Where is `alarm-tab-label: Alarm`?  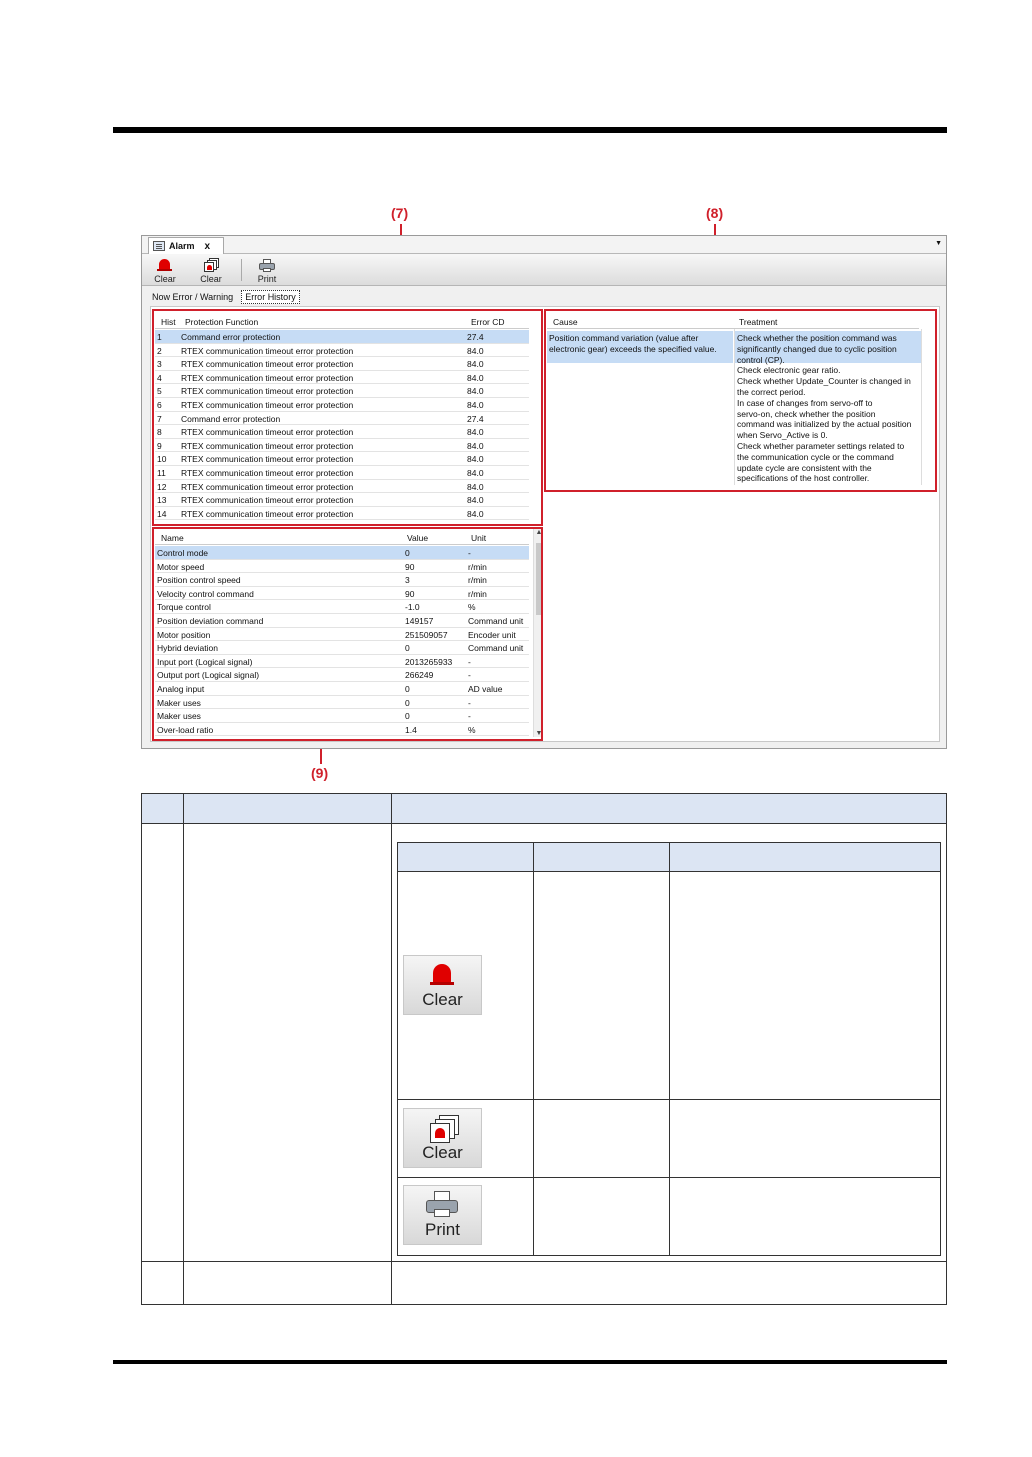 alarm-tab-label: Alarm is located at coordinates (182, 246).